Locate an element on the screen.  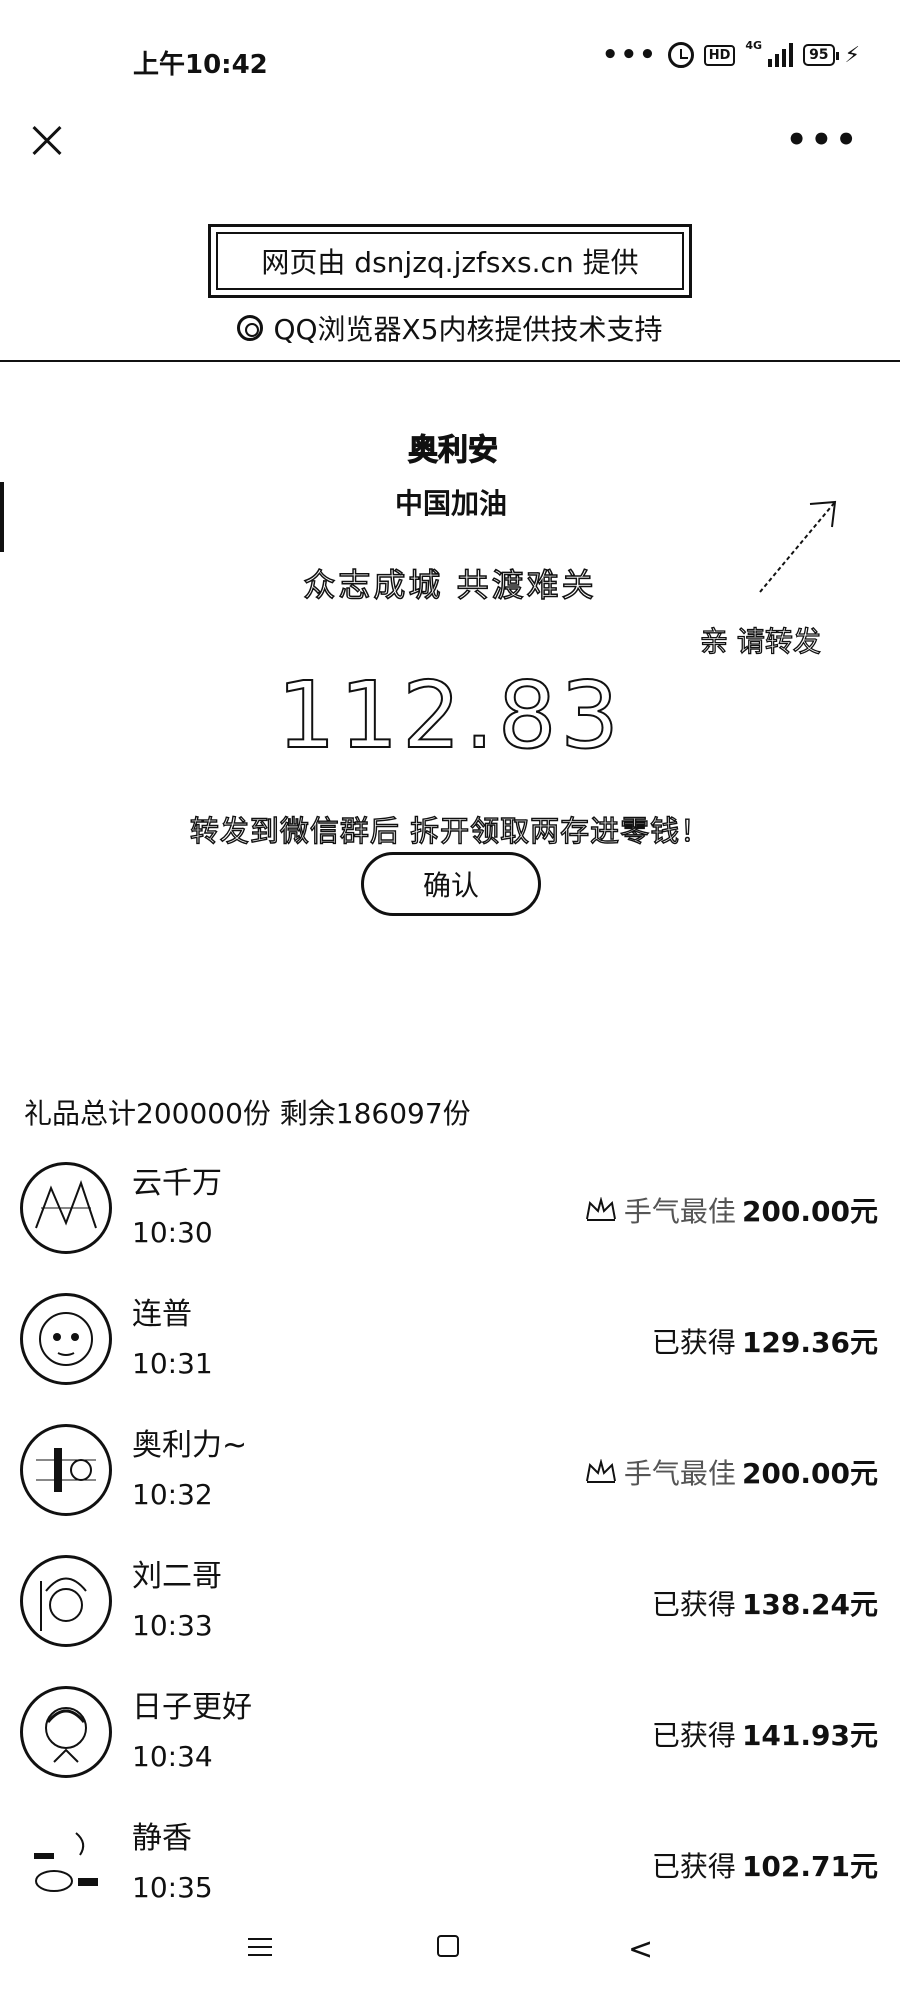
list-item: 连普 10:31 已获得 129.36元 is located at coordinates (450, 1346).